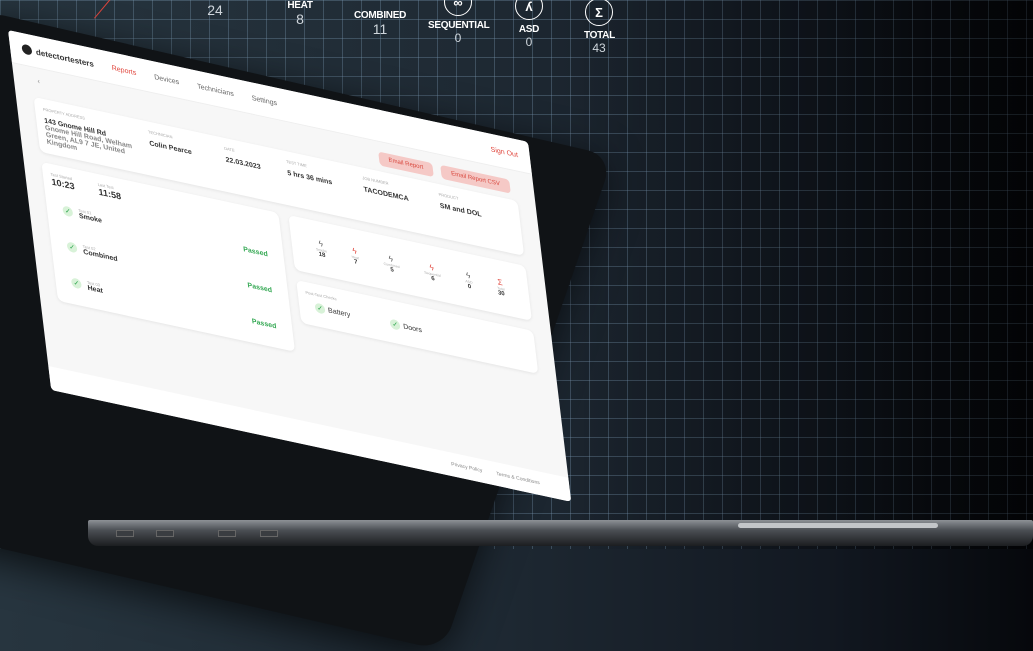 This screenshot has width=1033, height=651. What do you see at coordinates (504, 152) in the screenshot?
I see `sign-out-button: Sign Out` at bounding box center [504, 152].